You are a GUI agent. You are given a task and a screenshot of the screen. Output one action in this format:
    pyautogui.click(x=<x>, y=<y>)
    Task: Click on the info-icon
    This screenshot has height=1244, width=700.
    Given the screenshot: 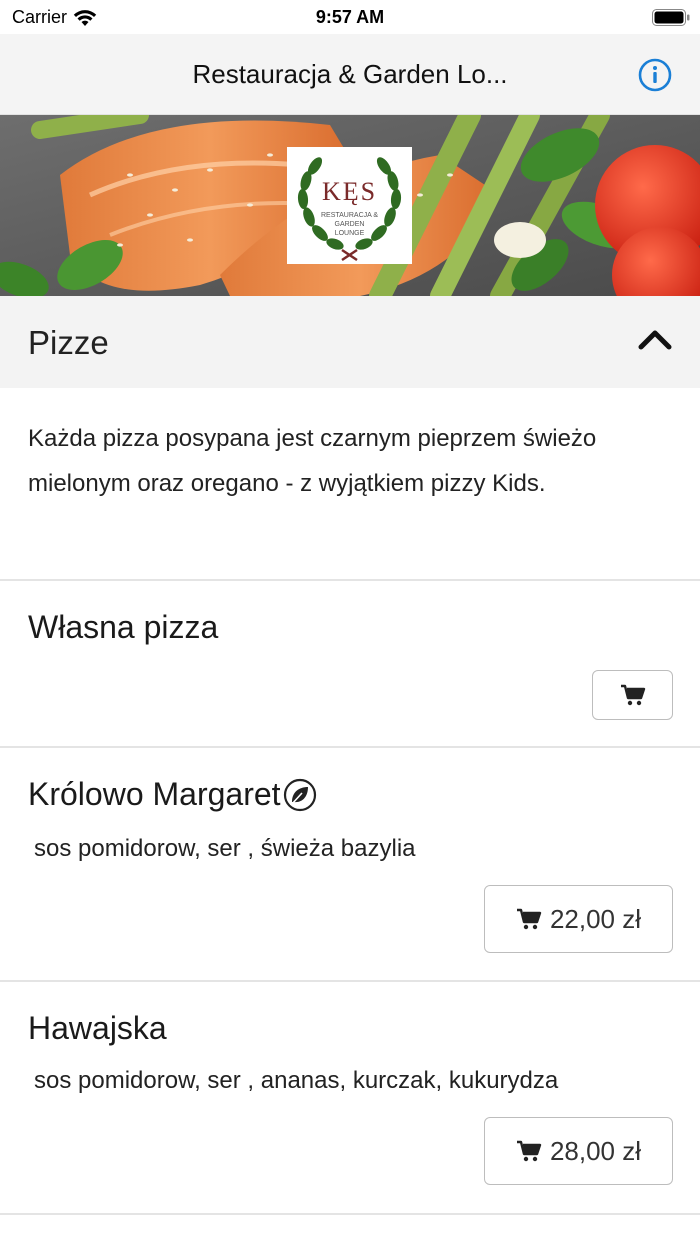 What is the action you would take?
    pyautogui.click(x=655, y=75)
    